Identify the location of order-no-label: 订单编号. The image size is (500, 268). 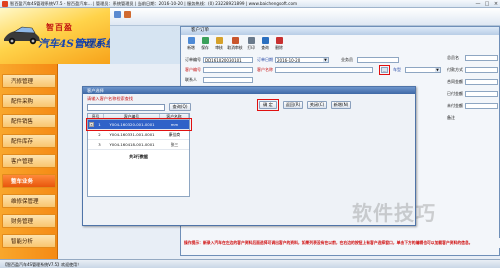
(193, 59).